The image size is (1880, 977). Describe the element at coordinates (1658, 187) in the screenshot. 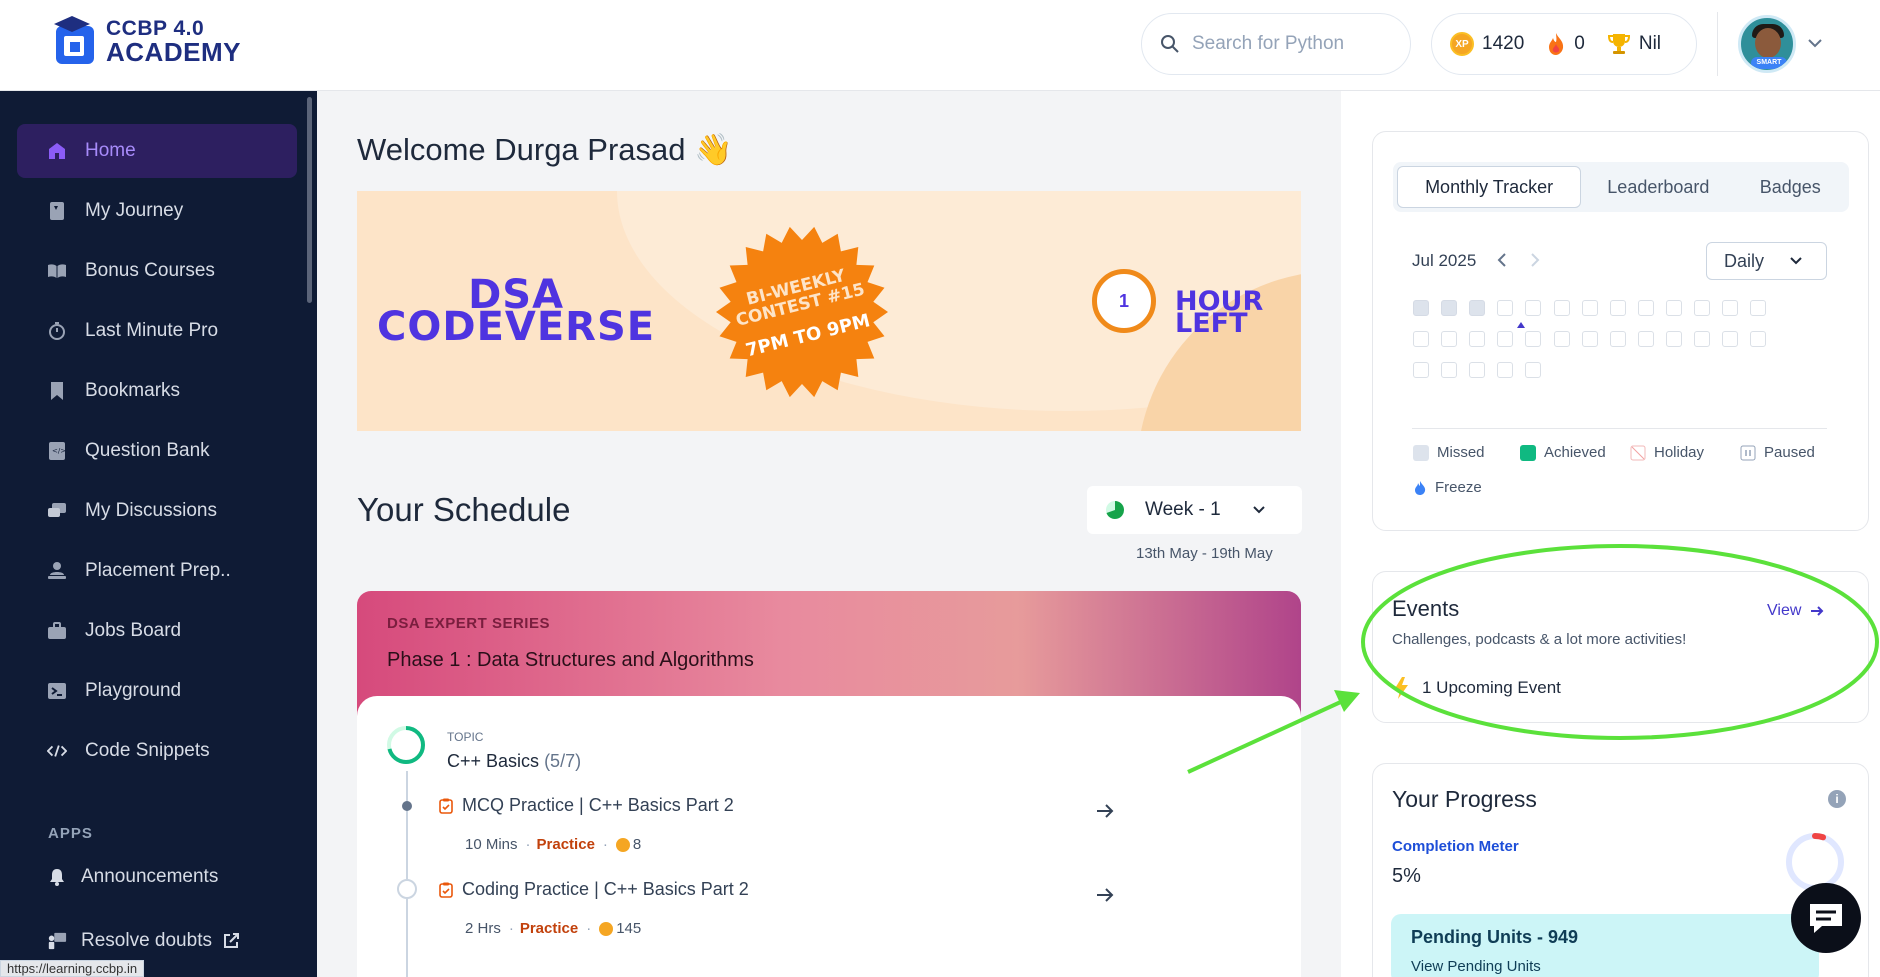

I see `tab-leaderboard: Leaderboard` at that location.